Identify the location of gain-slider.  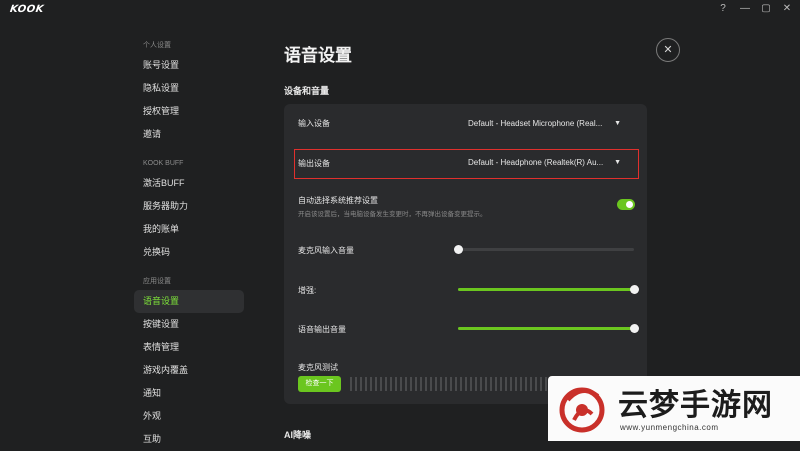
(548, 289).